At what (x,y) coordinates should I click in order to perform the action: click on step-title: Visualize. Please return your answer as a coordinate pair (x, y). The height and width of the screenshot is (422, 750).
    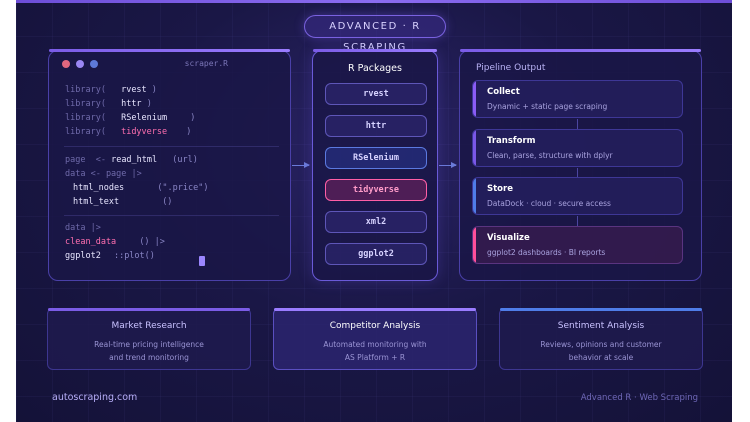
    Looking at the image, I should click on (508, 238).